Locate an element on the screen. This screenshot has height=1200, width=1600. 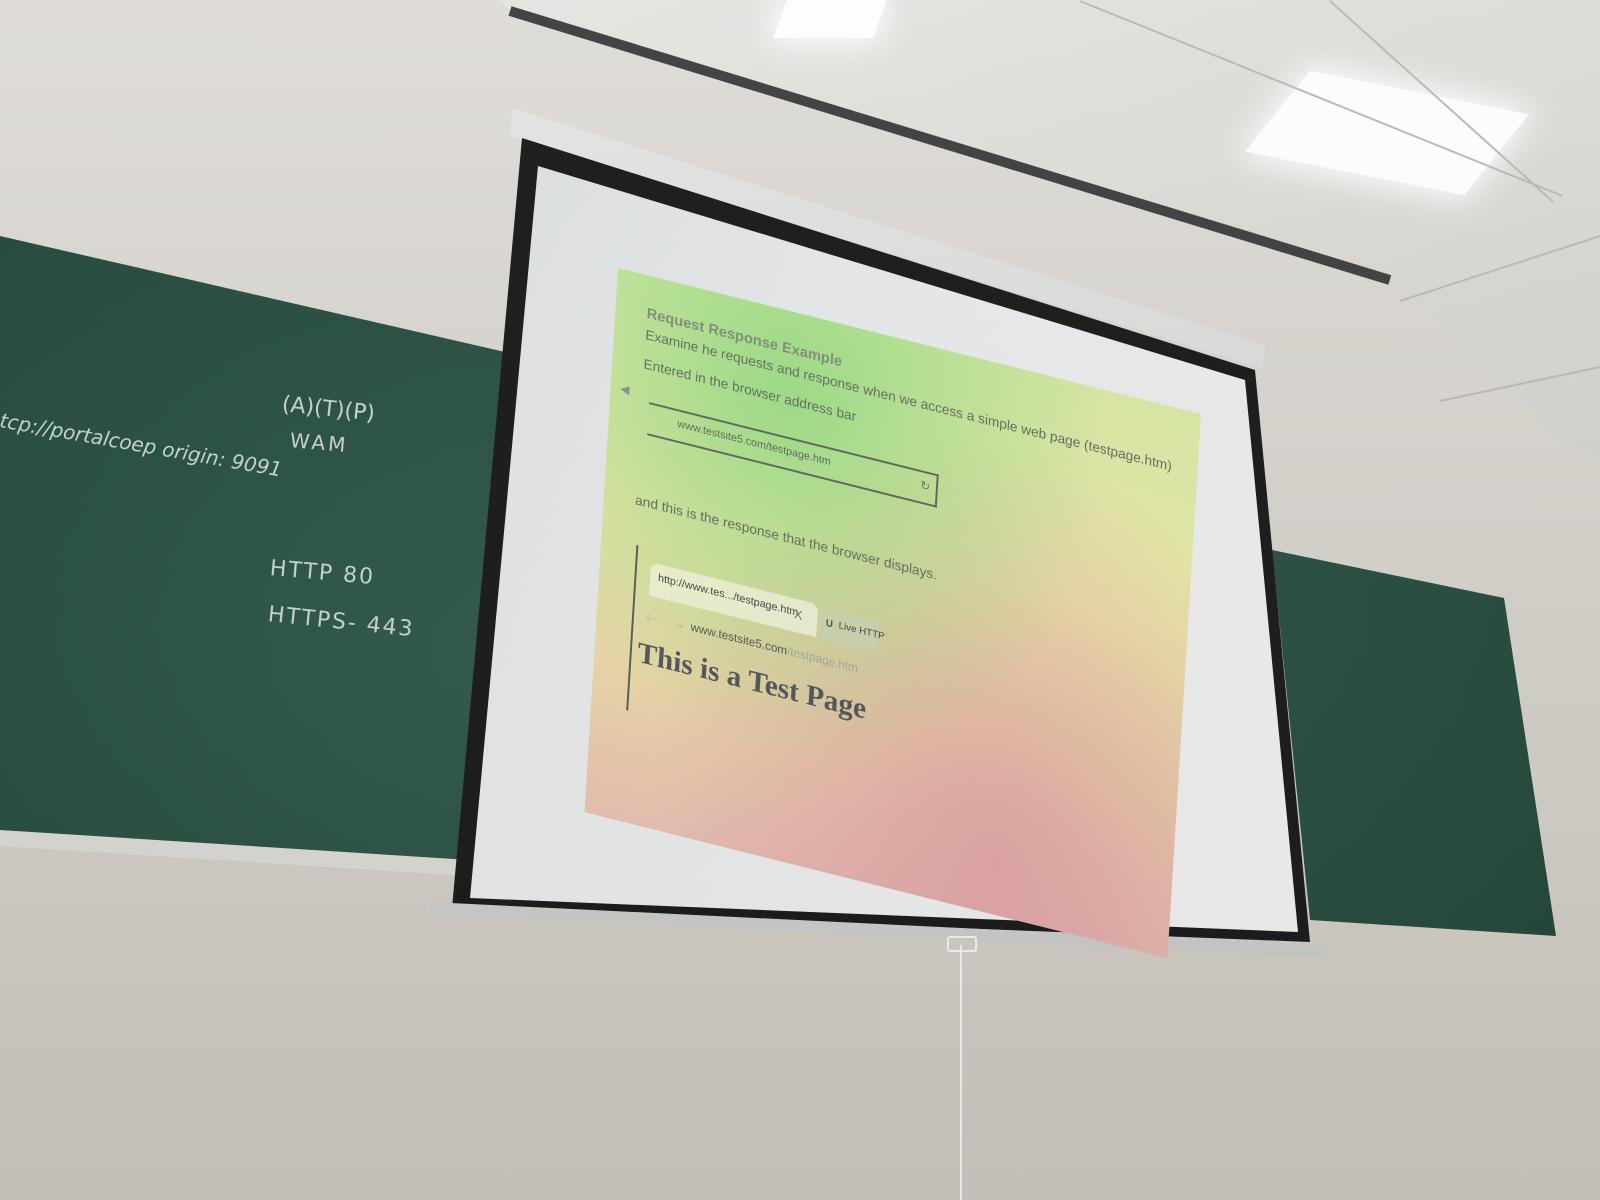
live-http-label: Live HTTP is located at coordinates (861, 631).